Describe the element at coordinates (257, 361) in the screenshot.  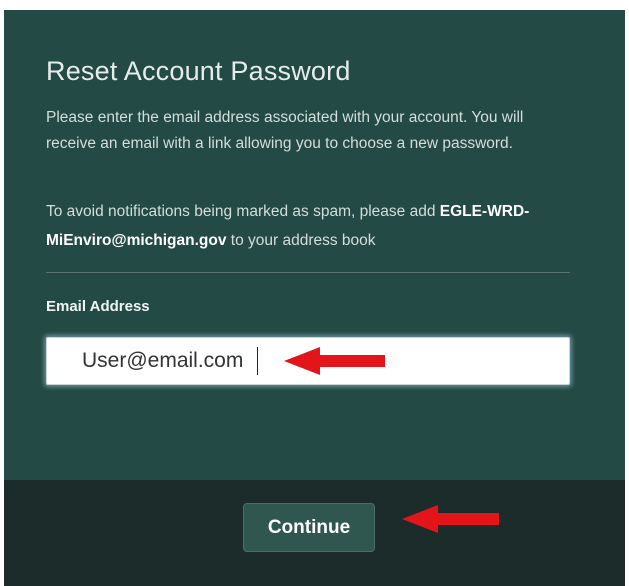
I see `text-cursor` at that location.